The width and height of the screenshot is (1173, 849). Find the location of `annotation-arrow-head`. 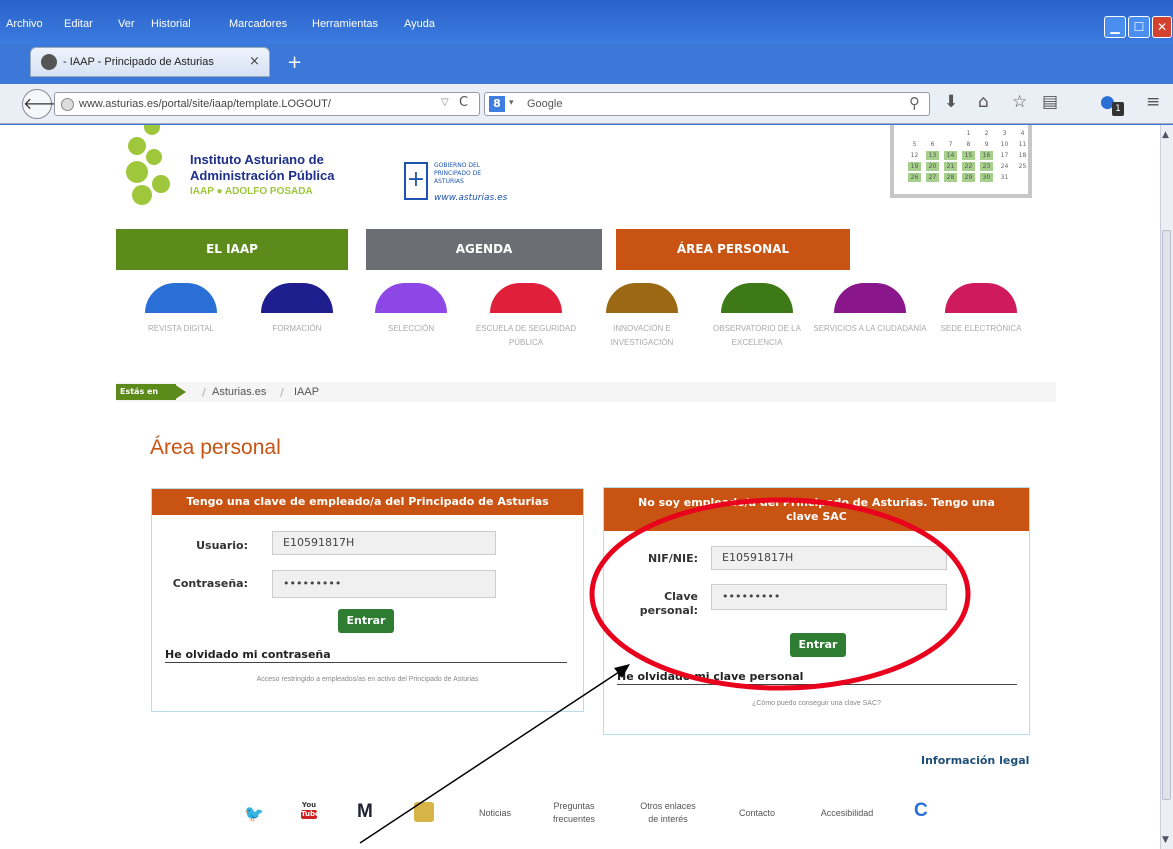

annotation-arrow-head is located at coordinates (622, 671).